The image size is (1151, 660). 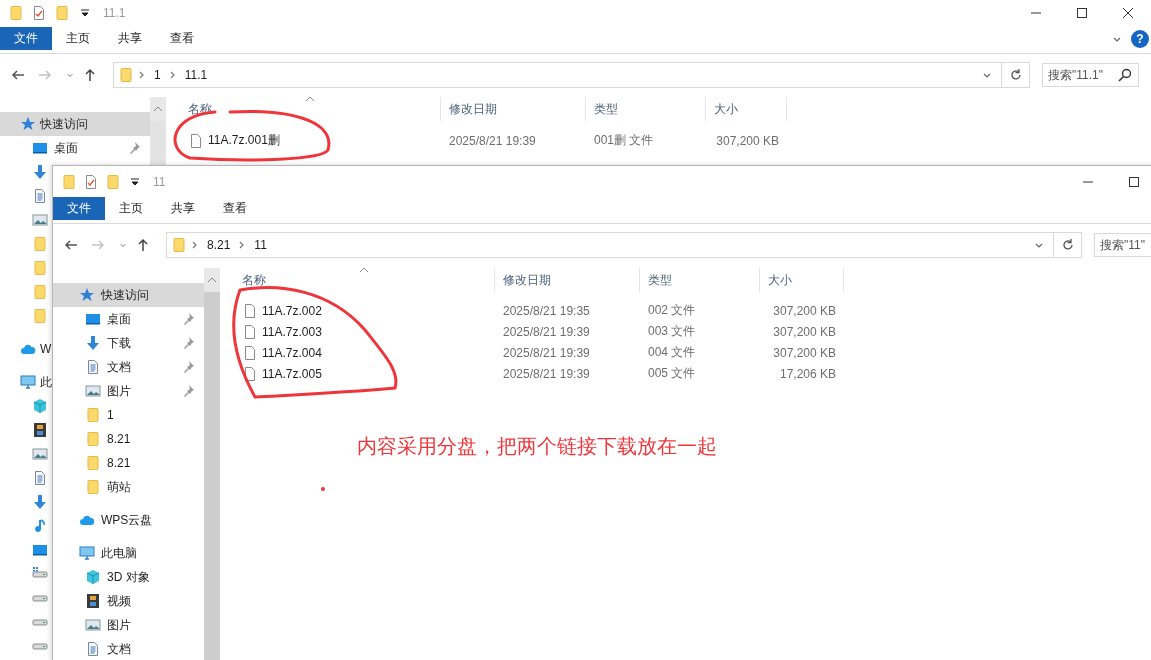 I want to click on breadcrumb: 1, so click(x=157, y=75).